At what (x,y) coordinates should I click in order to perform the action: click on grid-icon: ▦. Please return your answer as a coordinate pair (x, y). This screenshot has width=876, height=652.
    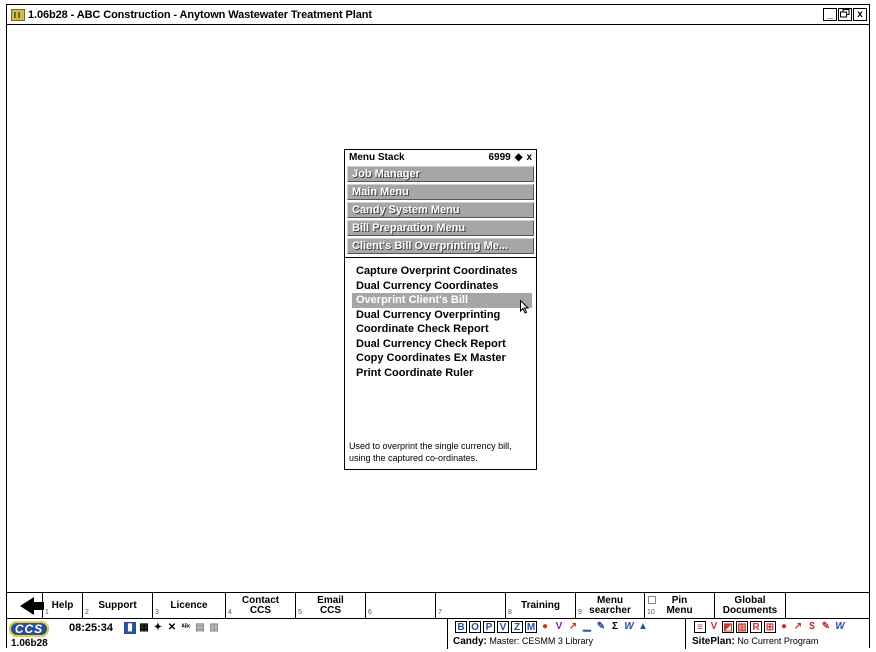
    Looking at the image, I should click on (144, 628).